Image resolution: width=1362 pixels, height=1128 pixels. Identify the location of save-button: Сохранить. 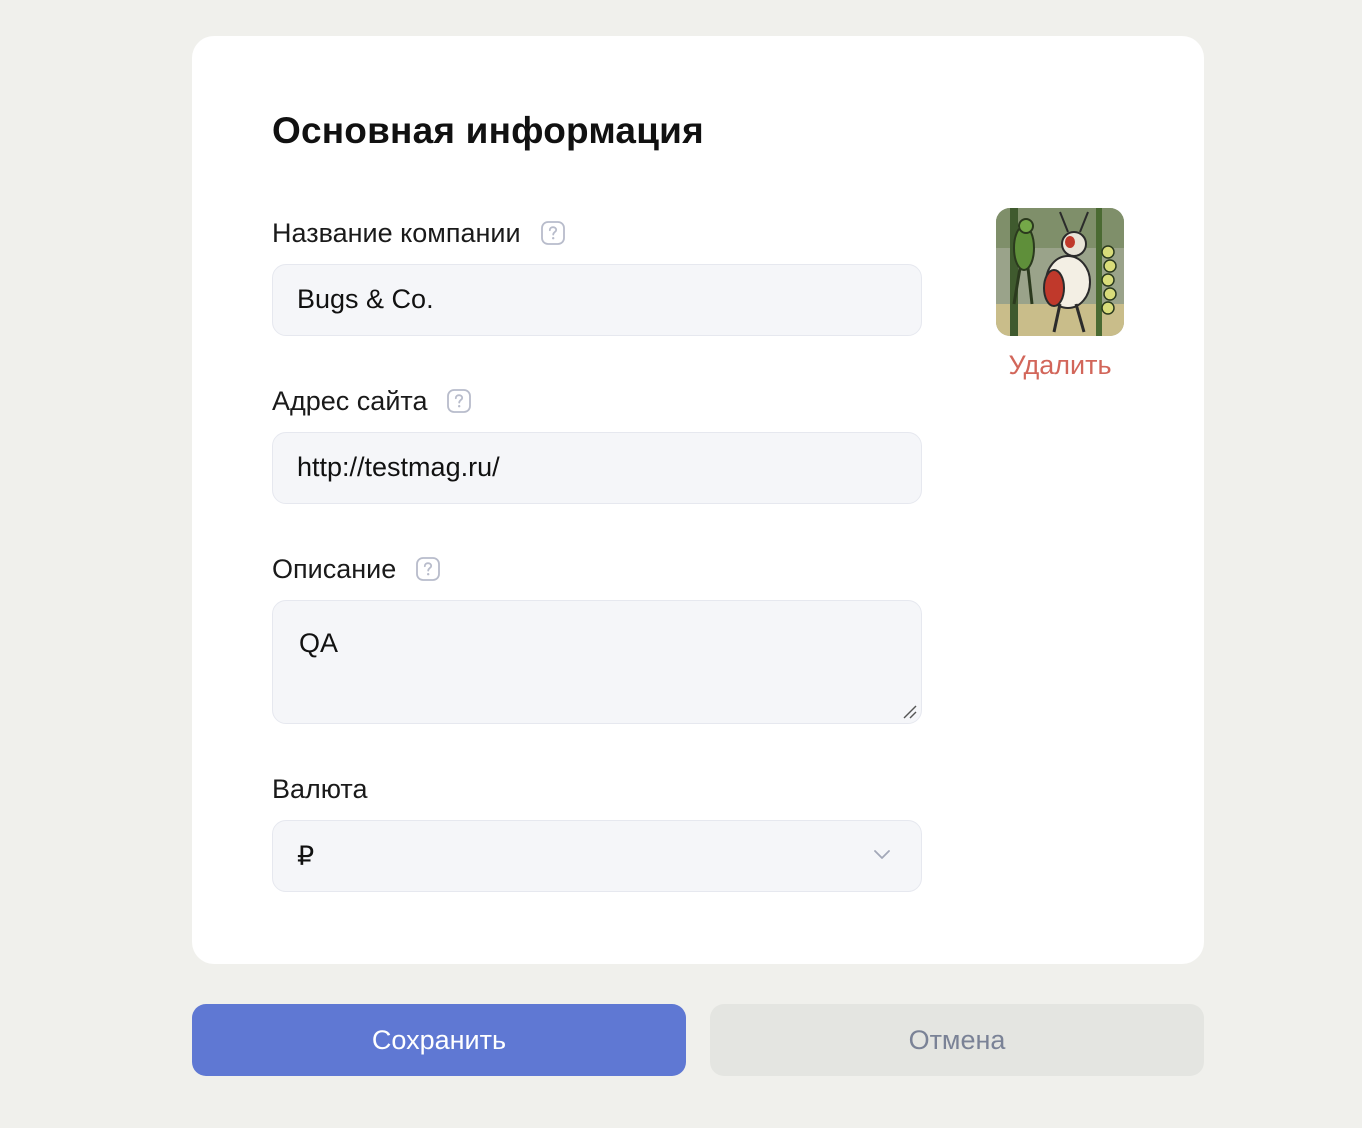
(439, 1040).